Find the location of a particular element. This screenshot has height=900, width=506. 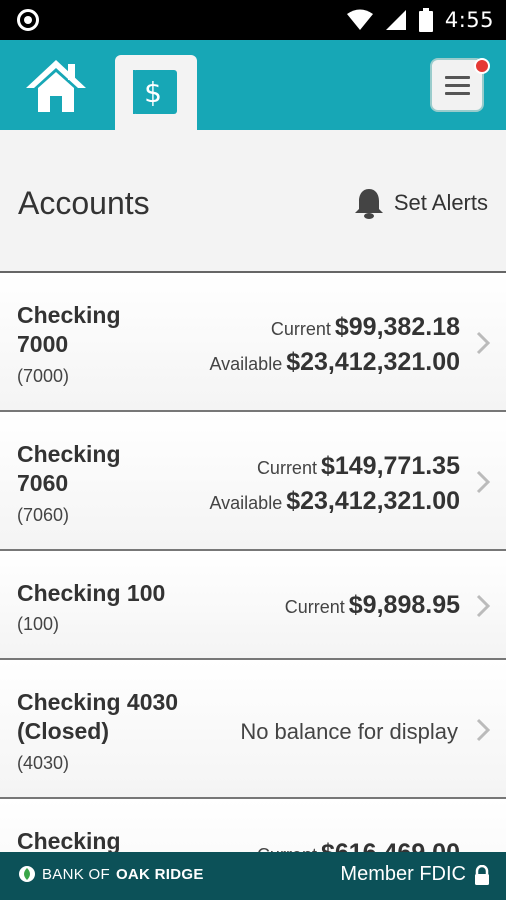

bank-name-prefix: BANK OF is located at coordinates (76, 874).